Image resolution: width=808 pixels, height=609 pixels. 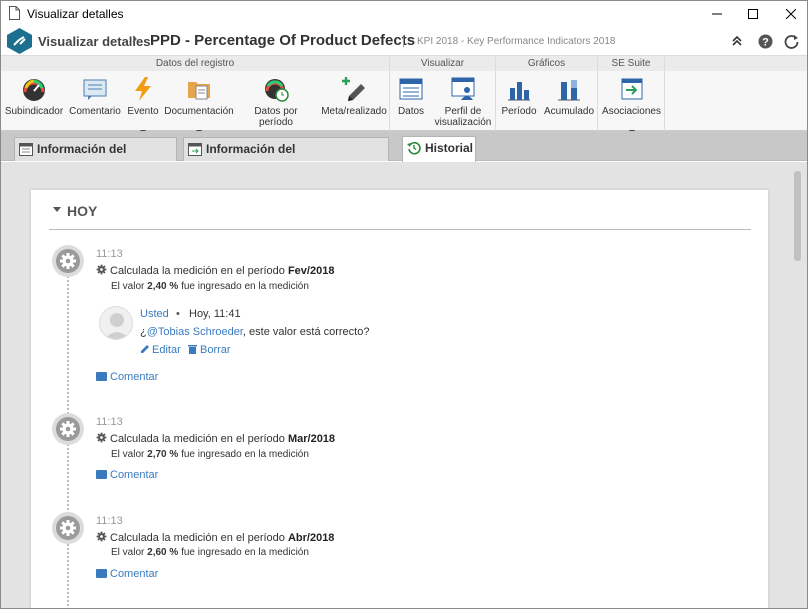 What do you see at coordinates (631, 89) in the screenshot?
I see `associations-icon` at bounding box center [631, 89].